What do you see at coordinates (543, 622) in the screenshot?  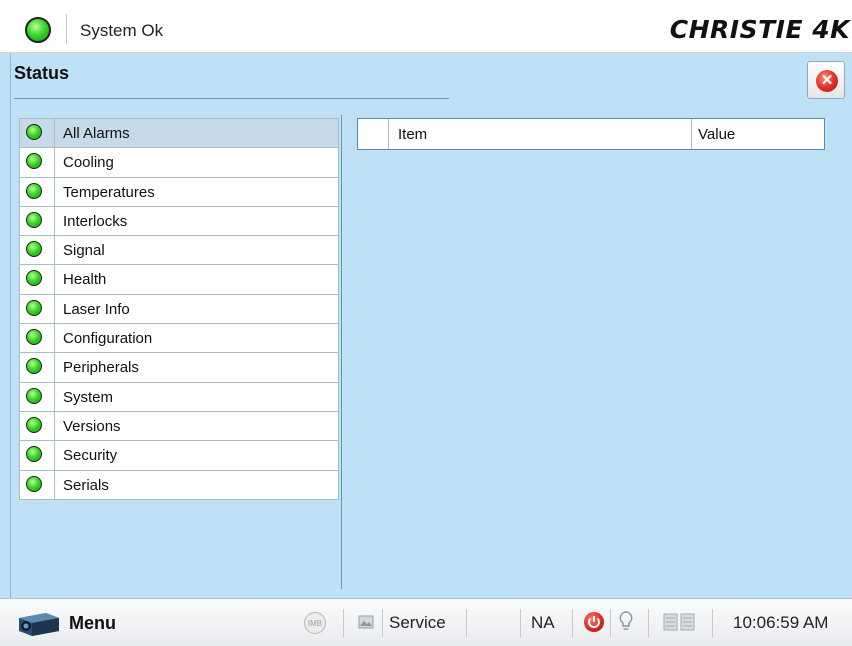 I see `na-indicator: NA` at bounding box center [543, 622].